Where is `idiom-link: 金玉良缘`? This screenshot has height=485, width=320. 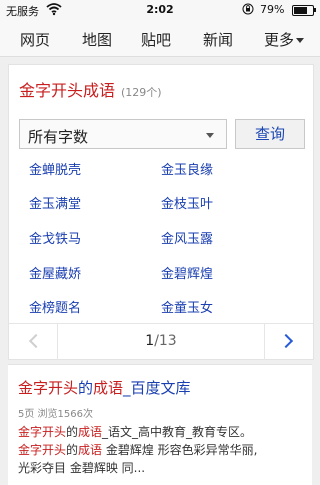
idiom-link: 金玉良缘 is located at coordinates (187, 168).